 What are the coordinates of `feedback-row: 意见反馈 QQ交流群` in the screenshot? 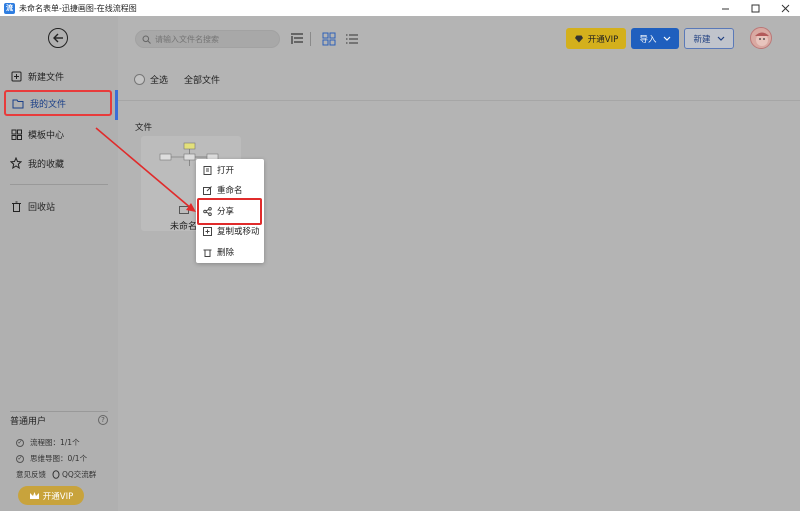 It's located at (56, 474).